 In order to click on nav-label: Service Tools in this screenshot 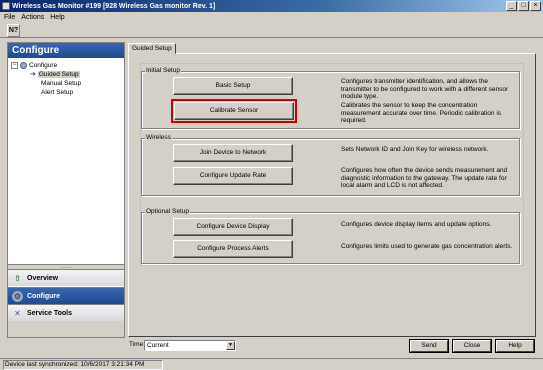, I will do `click(50, 313)`.